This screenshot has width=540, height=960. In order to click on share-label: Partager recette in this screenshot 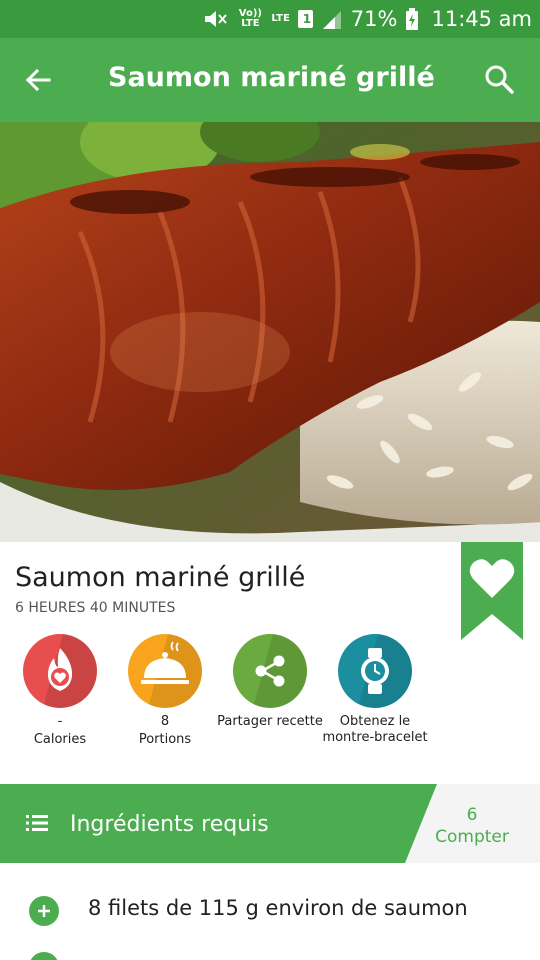, I will do `click(270, 721)`.